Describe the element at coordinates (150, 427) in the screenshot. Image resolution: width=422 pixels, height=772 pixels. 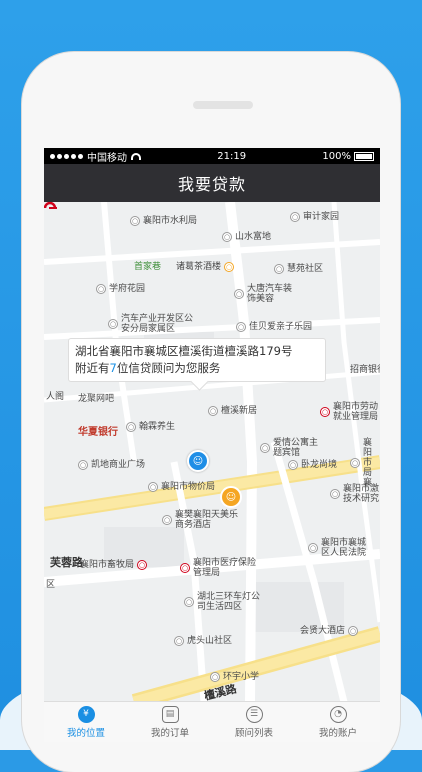
I see `map-poi: ○ 翰霖养生` at that location.